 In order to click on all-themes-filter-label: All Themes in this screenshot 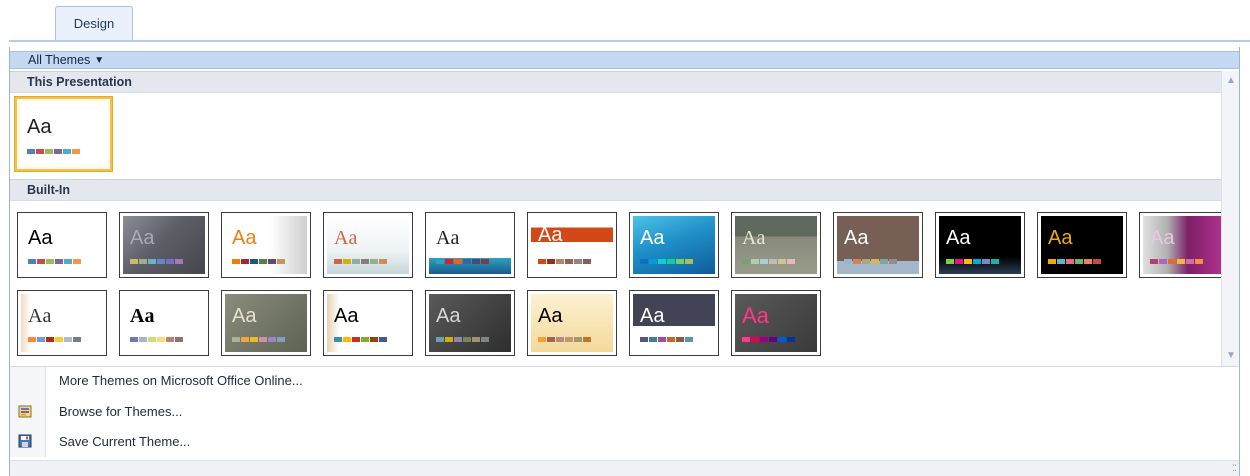, I will do `click(59, 60)`.